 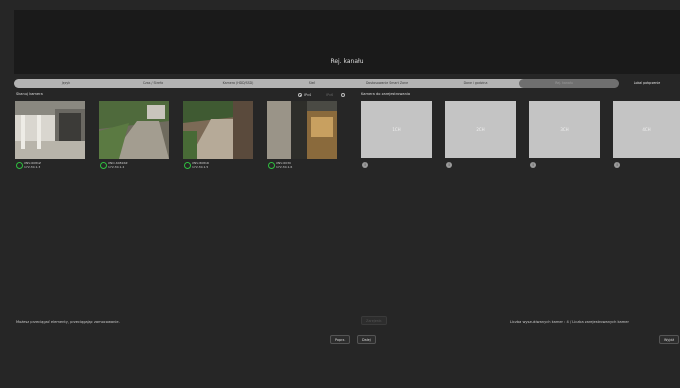 I want to click on ipv6-radio, so click(x=343, y=95).